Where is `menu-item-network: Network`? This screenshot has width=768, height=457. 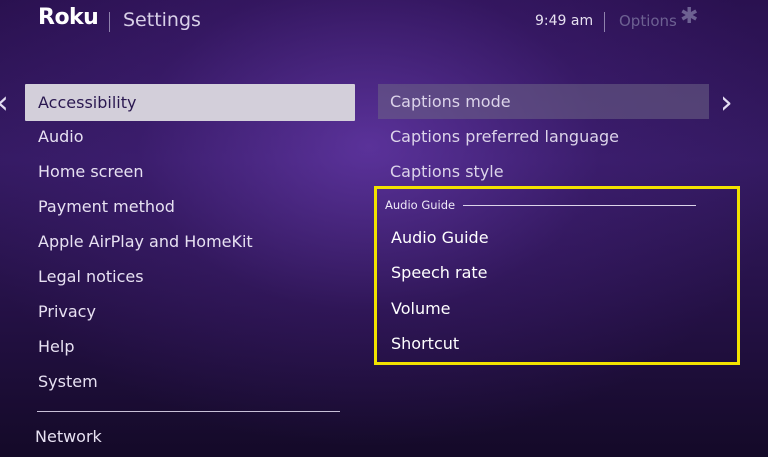 menu-item-network: Network is located at coordinates (68, 436).